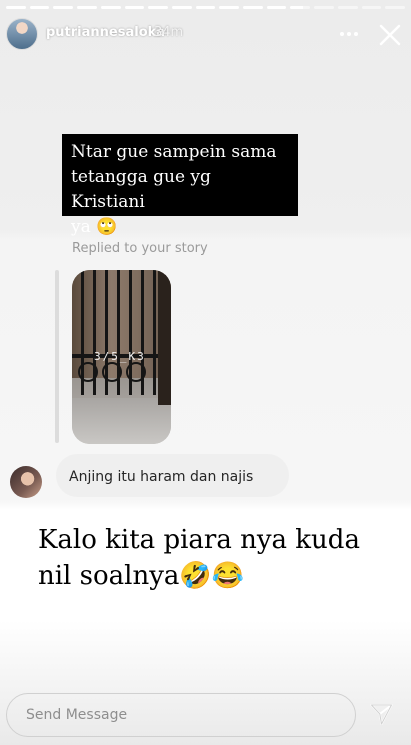 Image resolution: width=411 pixels, height=745 pixels. Describe the element at coordinates (349, 34) in the screenshot. I see `more-horizontal-icon` at that location.